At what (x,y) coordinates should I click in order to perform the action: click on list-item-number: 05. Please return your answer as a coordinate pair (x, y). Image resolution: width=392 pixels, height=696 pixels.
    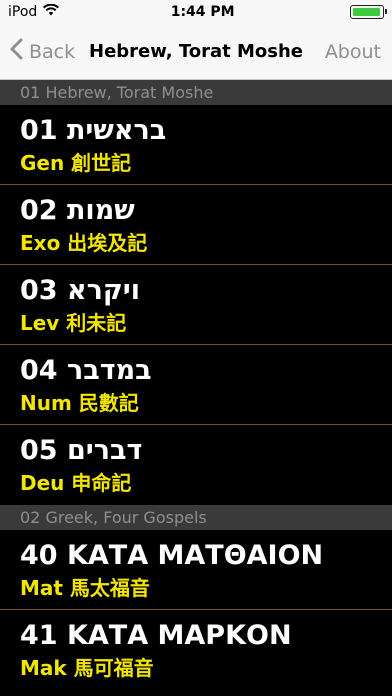
    Looking at the image, I should click on (39, 450).